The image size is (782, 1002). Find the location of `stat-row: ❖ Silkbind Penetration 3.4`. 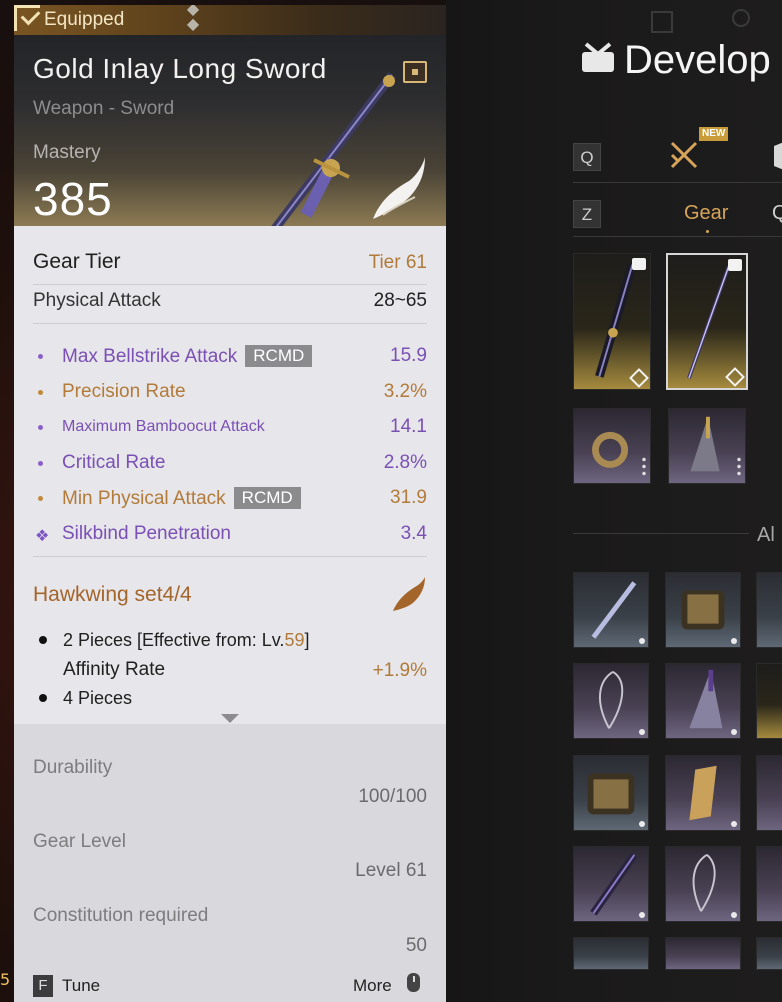

stat-row: ❖ Silkbind Penetration 3.4 is located at coordinates (230, 539).